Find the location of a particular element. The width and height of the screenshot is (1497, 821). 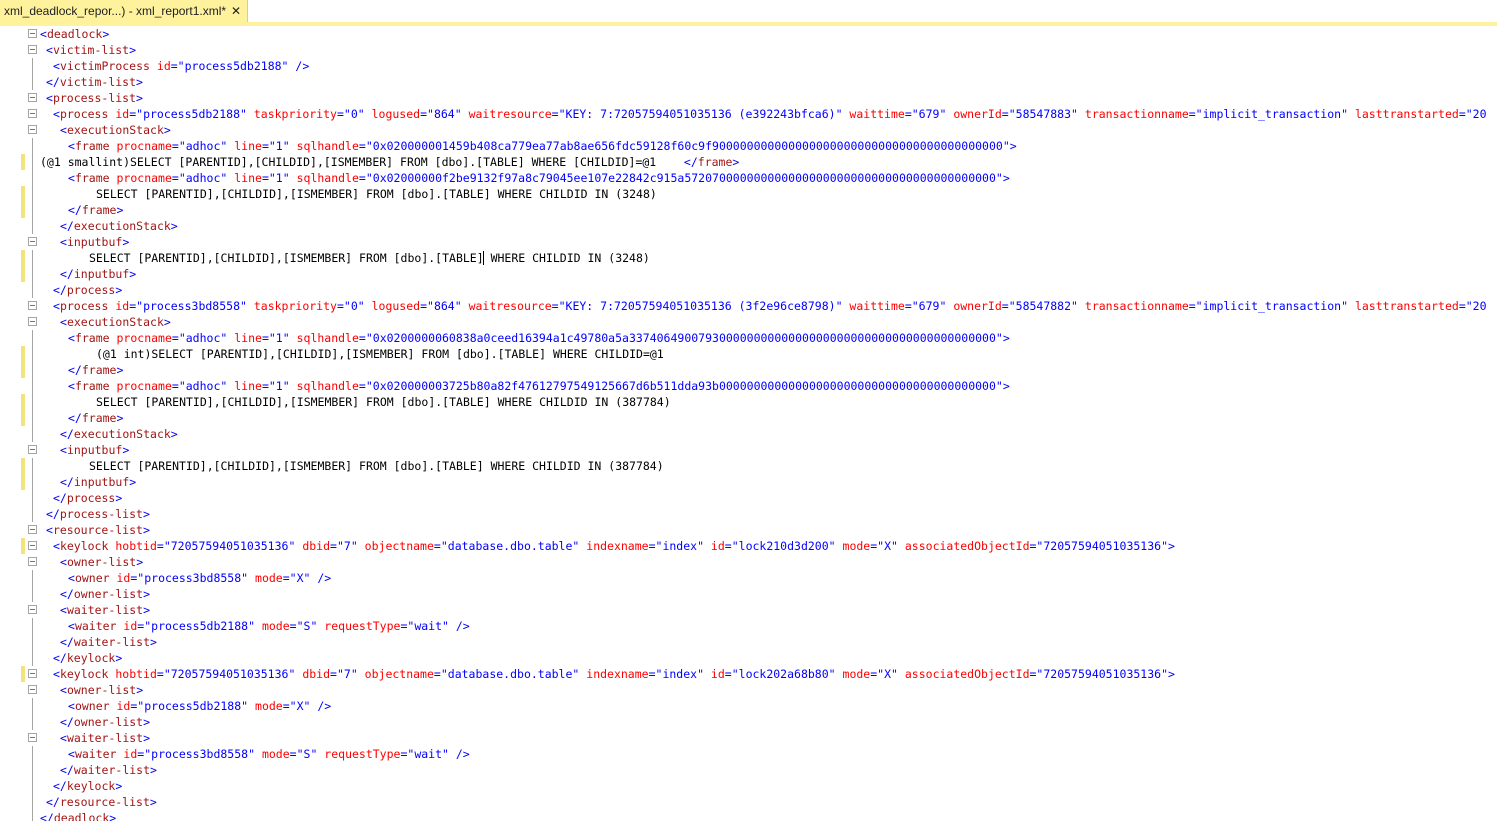

code-text: </victim-list> is located at coordinates (94, 82).